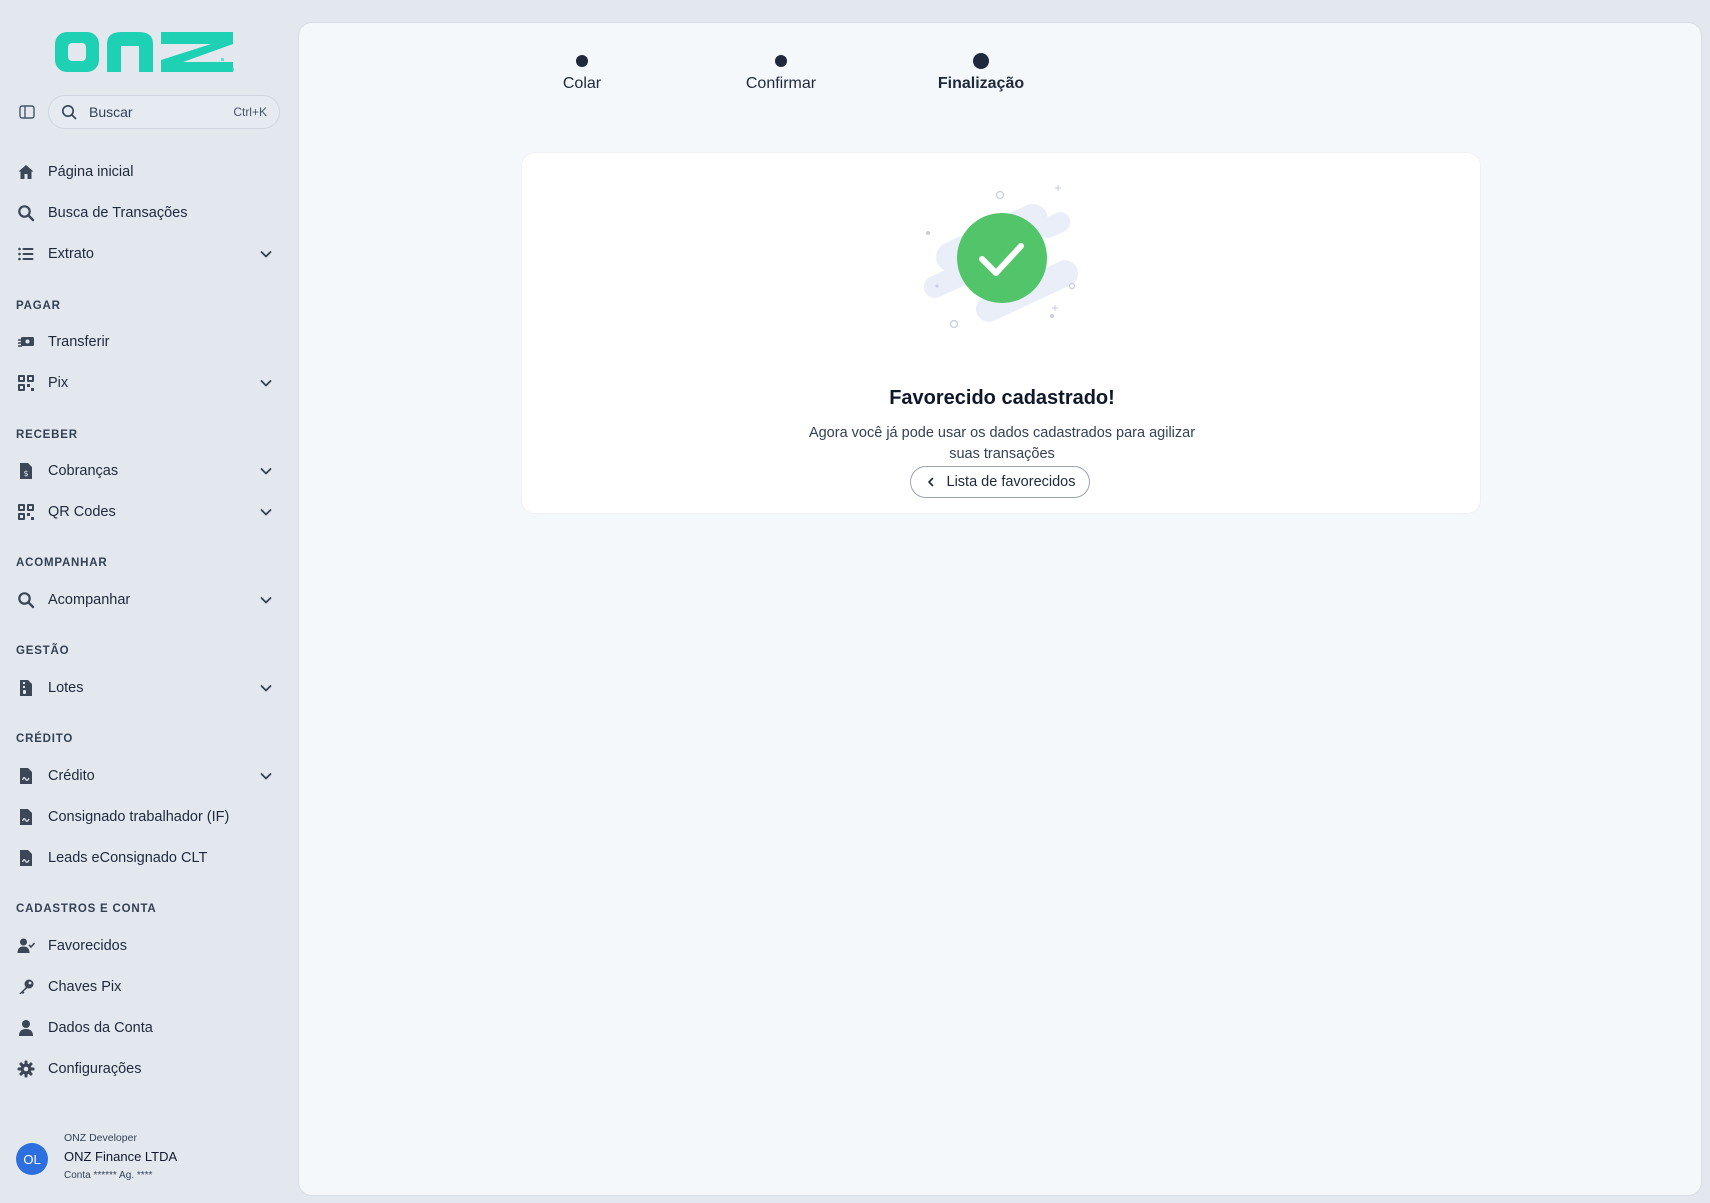  What do you see at coordinates (45, 739) in the screenshot?
I see `section-credit: CRÉDITO` at bounding box center [45, 739].